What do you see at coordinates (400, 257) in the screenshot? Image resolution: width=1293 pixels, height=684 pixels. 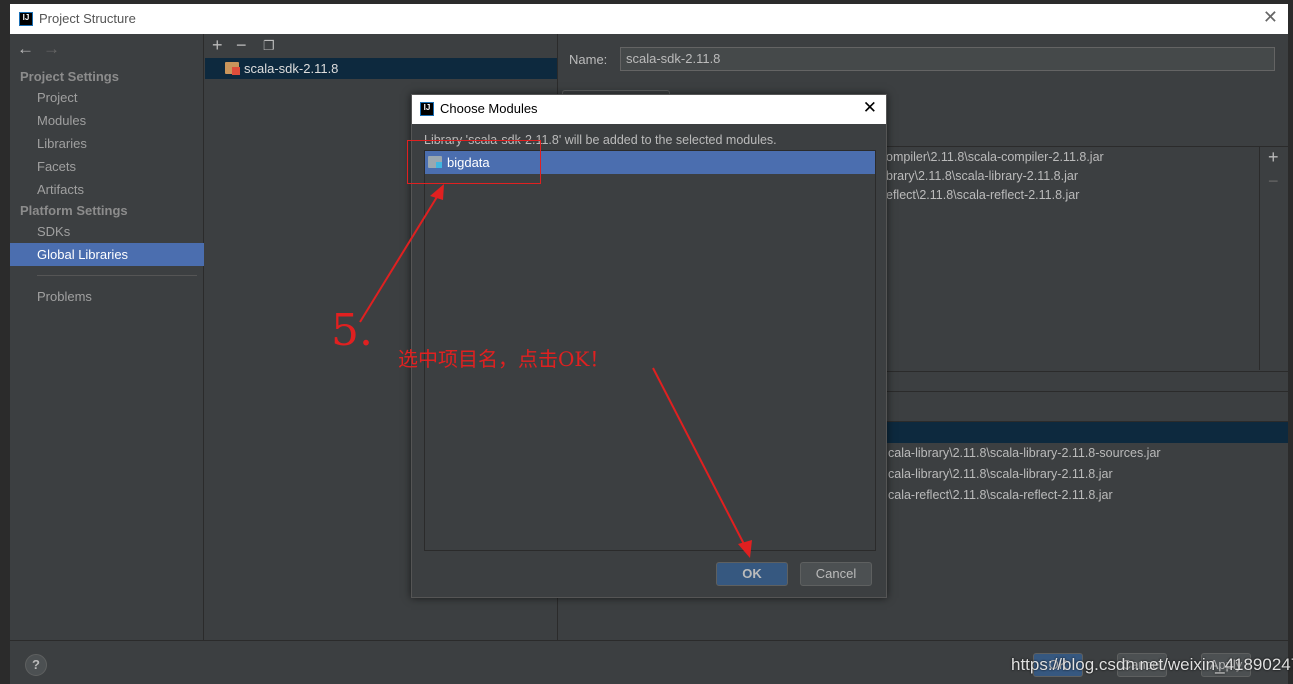 I see `arrow-to-module` at bounding box center [400, 257].